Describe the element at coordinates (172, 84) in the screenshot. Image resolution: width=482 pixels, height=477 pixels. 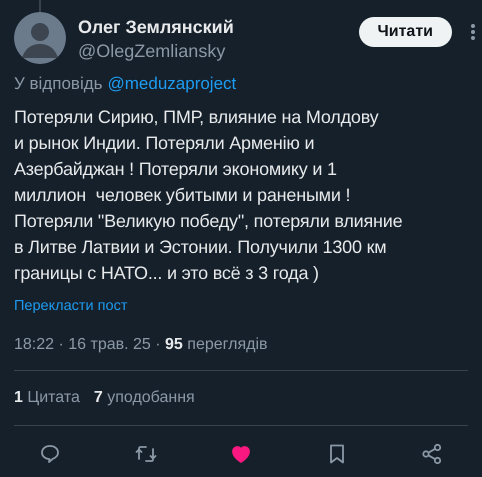
I see `mention-link: @meduzaproject` at that location.